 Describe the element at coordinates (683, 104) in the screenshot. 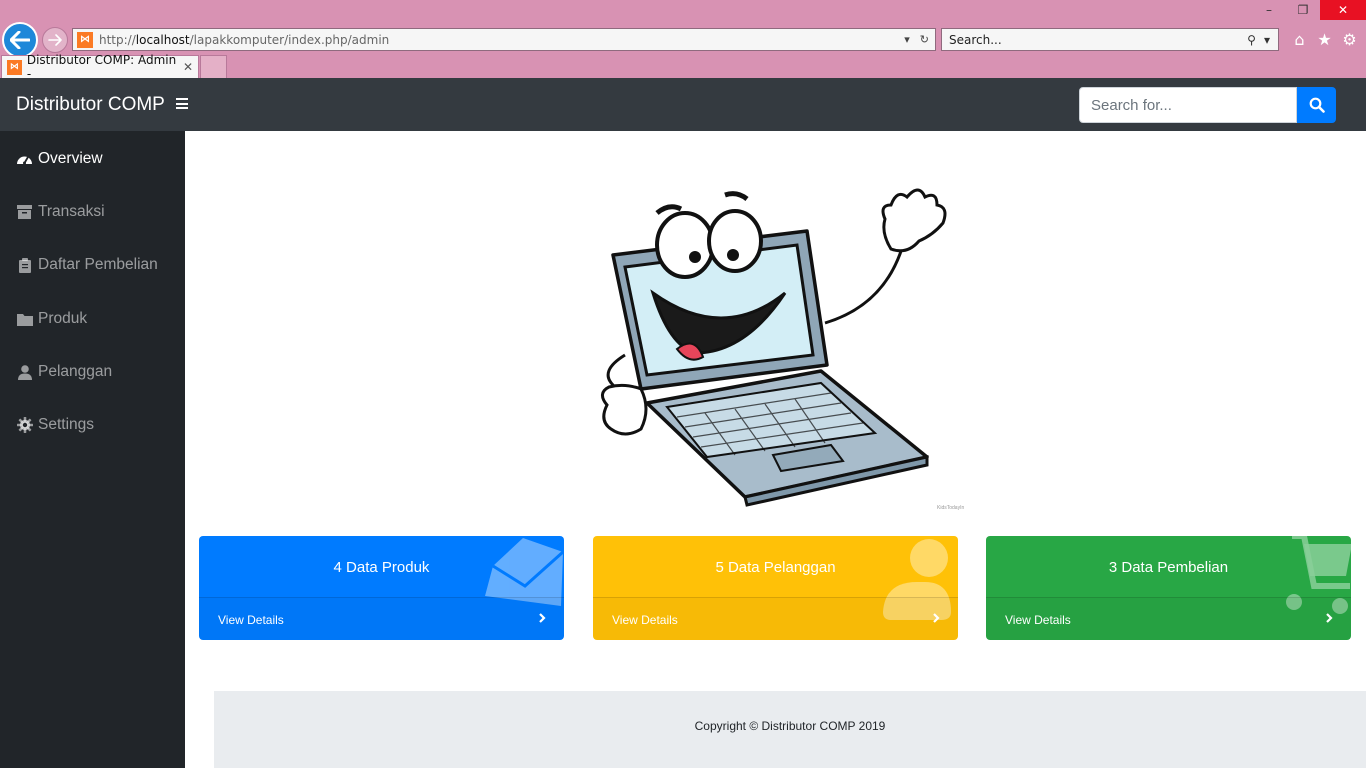

I see `top-navbar: Distributor COMP` at that location.